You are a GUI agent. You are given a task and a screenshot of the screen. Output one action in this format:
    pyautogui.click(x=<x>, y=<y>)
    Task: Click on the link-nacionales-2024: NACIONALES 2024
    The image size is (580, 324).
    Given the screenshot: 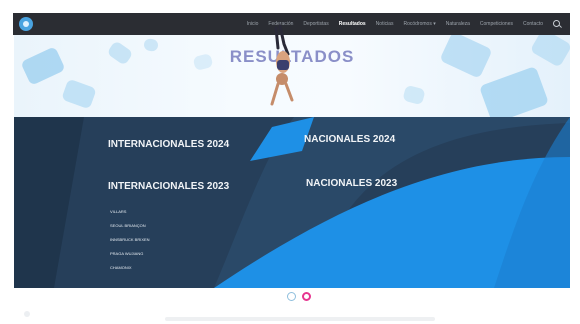 What is the action you would take?
    pyautogui.click(x=349, y=139)
    